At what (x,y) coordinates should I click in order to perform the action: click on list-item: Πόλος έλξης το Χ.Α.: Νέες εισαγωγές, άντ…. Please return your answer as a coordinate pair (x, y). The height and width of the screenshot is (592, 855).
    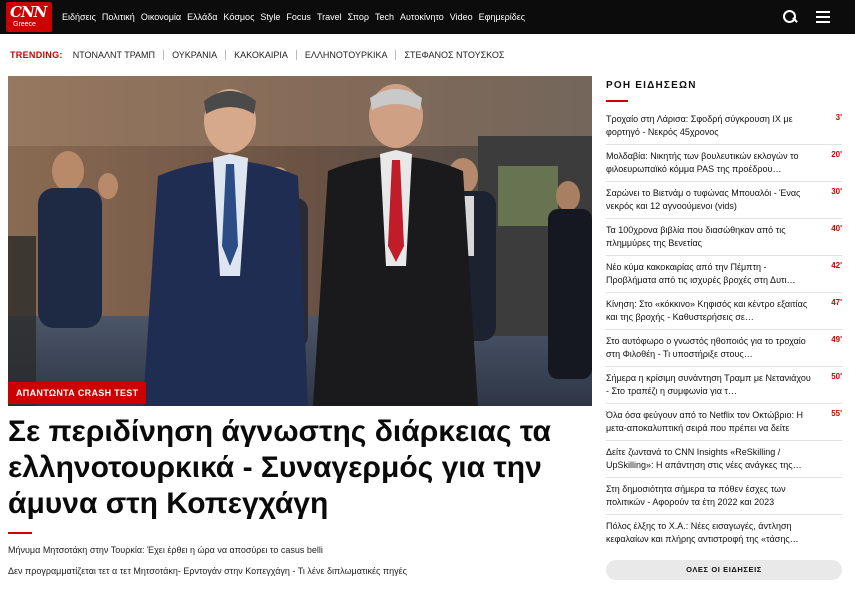
    Looking at the image, I should click on (724, 533).